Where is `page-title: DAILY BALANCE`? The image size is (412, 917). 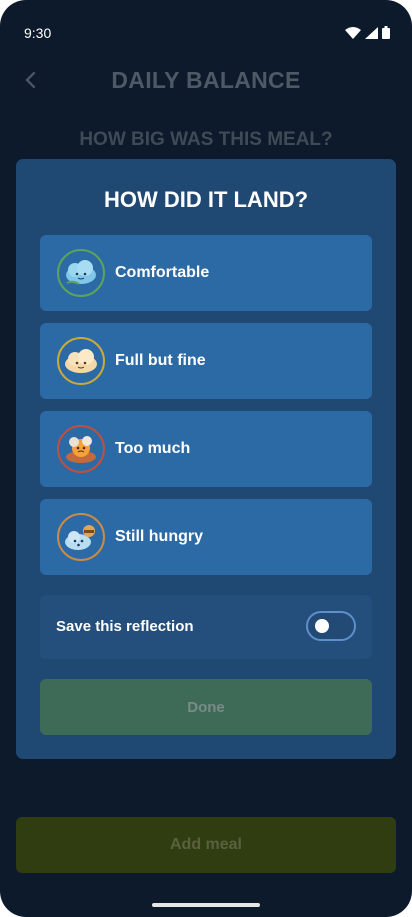
page-title: DAILY BALANCE is located at coordinates (206, 80).